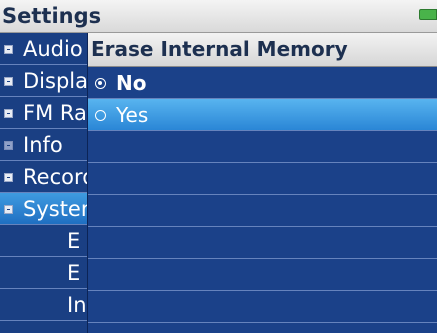  What do you see at coordinates (218, 16) in the screenshot?
I see `title-bar: Settings` at bounding box center [218, 16].